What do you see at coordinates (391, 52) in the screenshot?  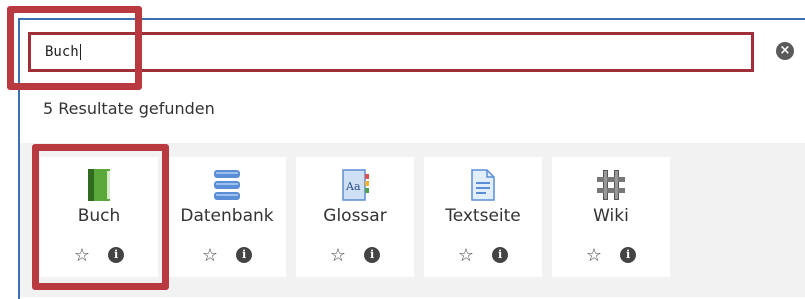 I see `search-input: Buch` at bounding box center [391, 52].